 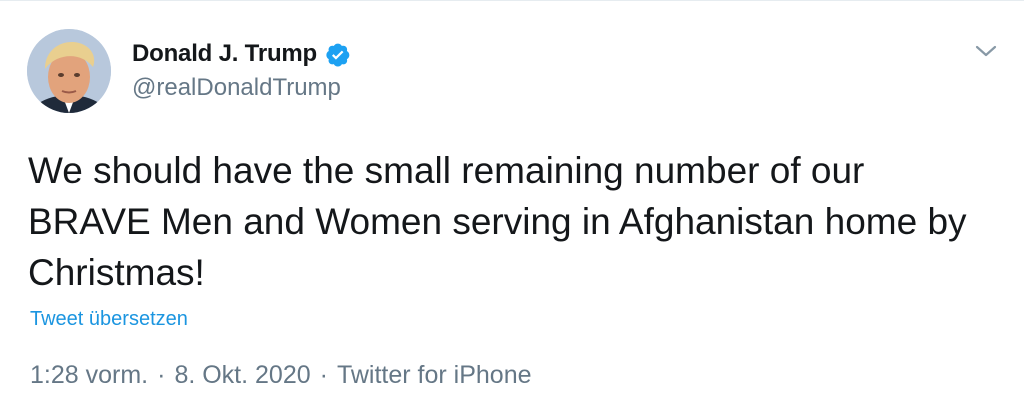 I want to click on user-handle: @realDonaldTrump, so click(x=241, y=88).